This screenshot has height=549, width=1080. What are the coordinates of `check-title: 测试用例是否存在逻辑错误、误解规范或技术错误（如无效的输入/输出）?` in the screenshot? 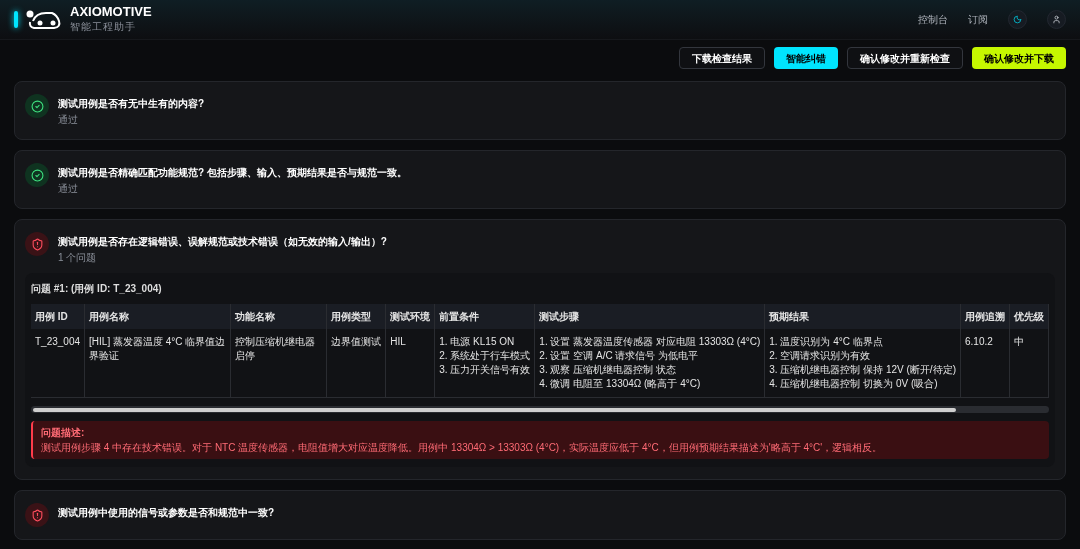 It's located at (222, 242).